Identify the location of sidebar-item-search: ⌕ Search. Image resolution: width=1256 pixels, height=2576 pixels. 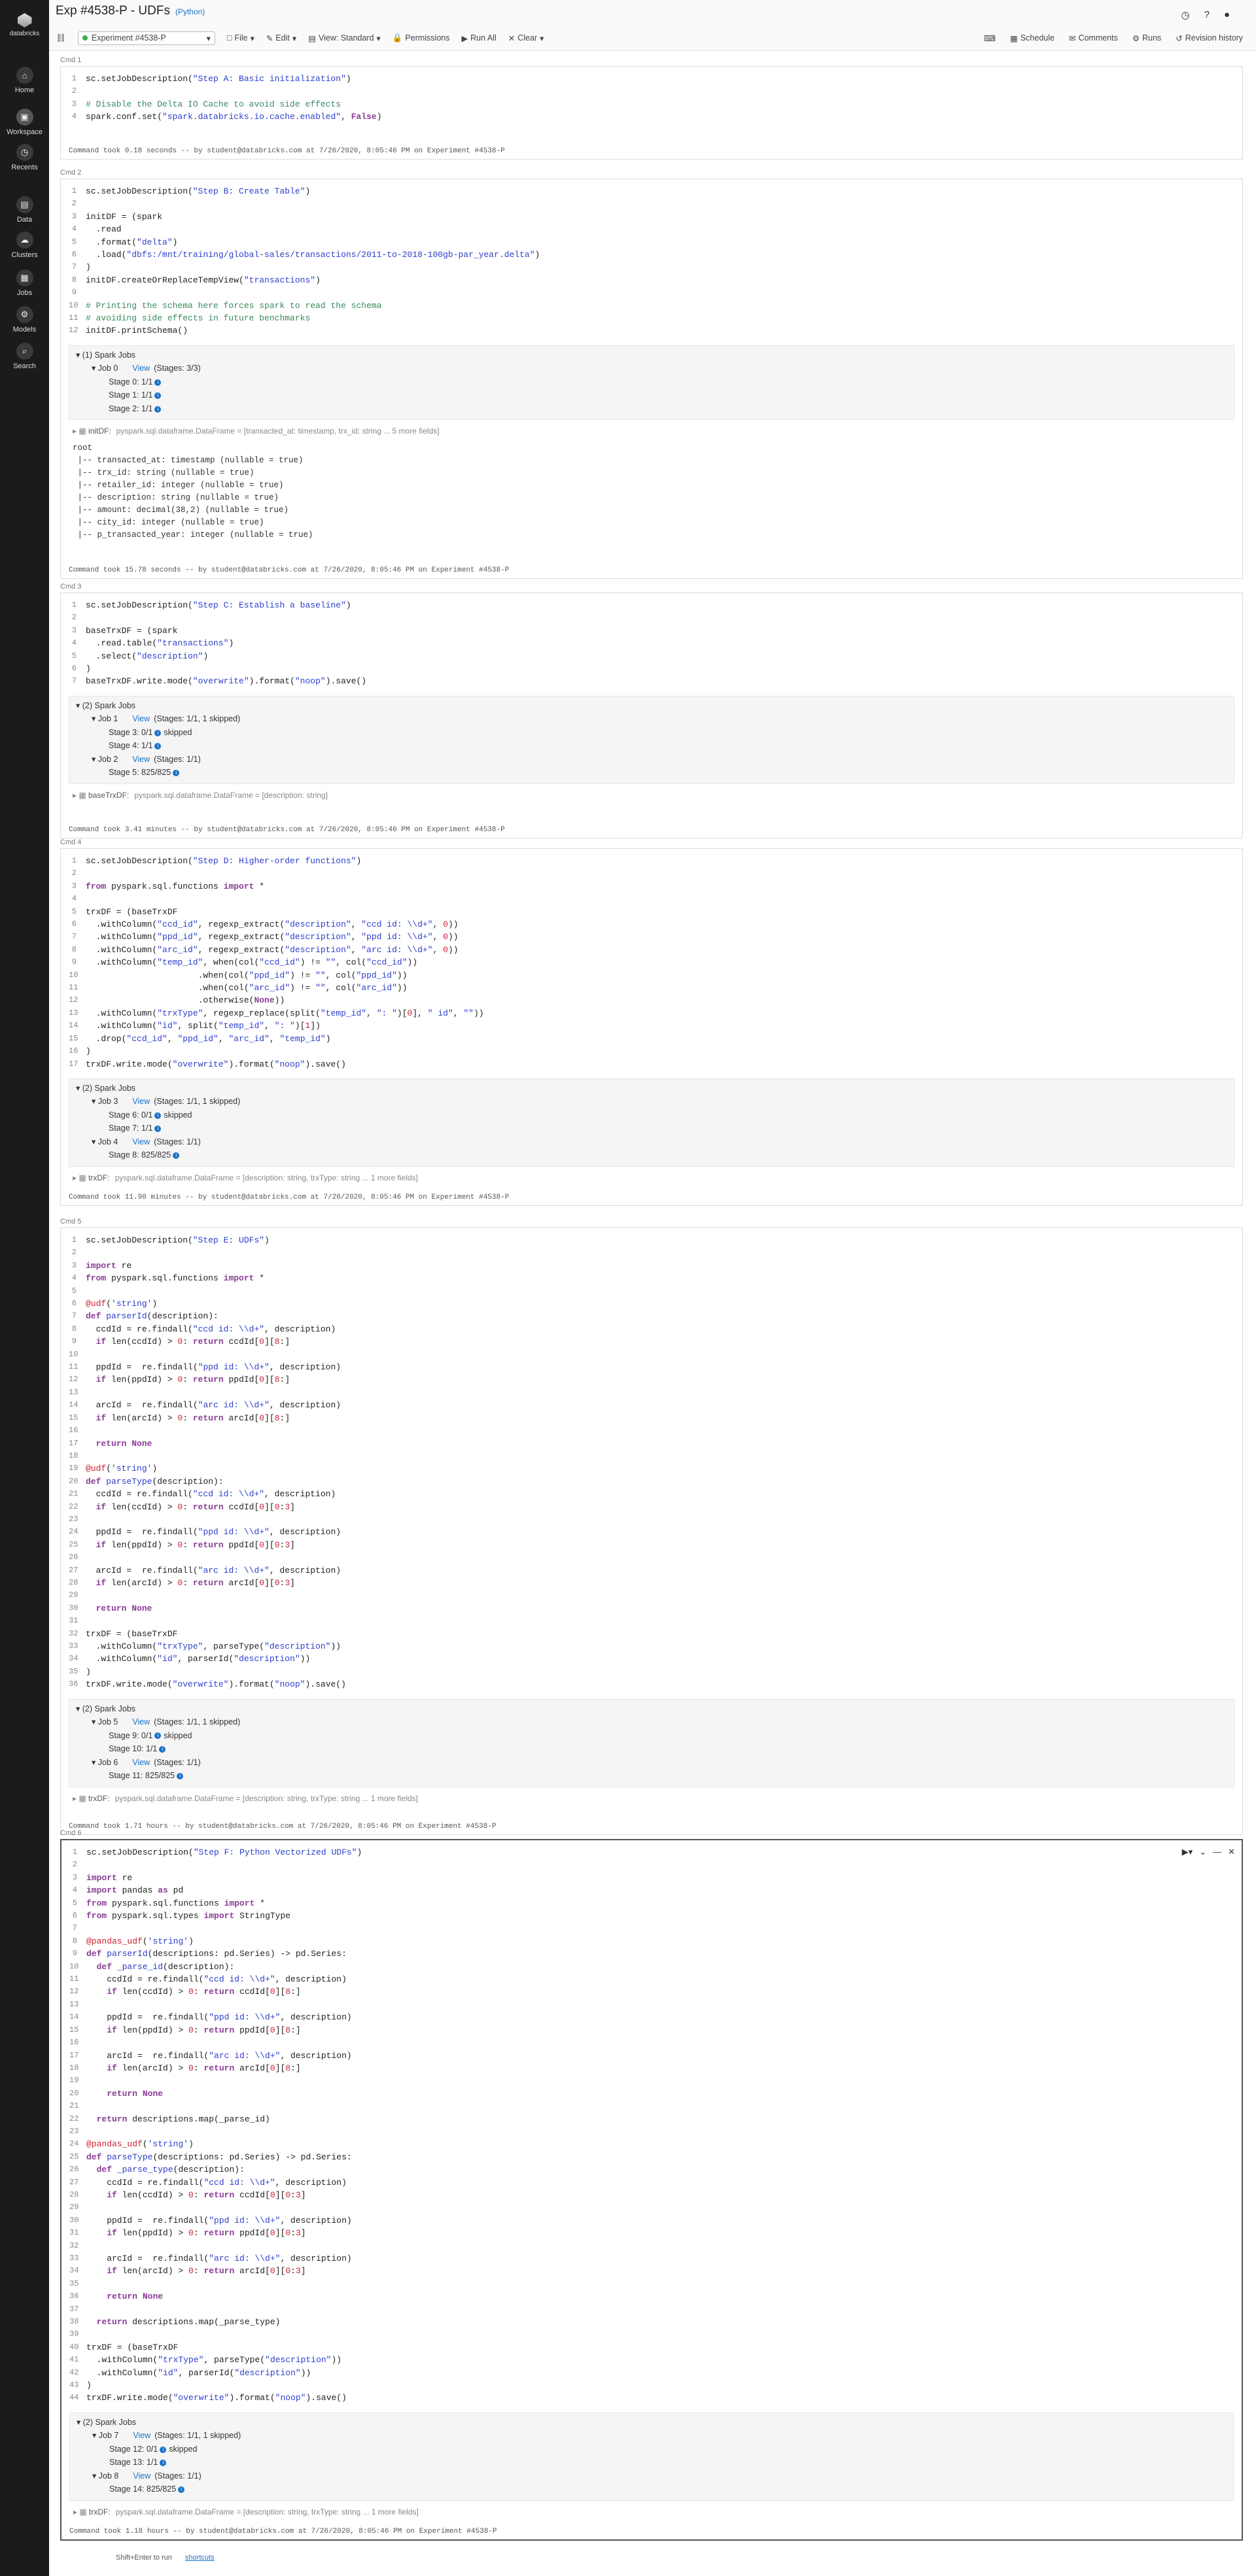
(25, 357).